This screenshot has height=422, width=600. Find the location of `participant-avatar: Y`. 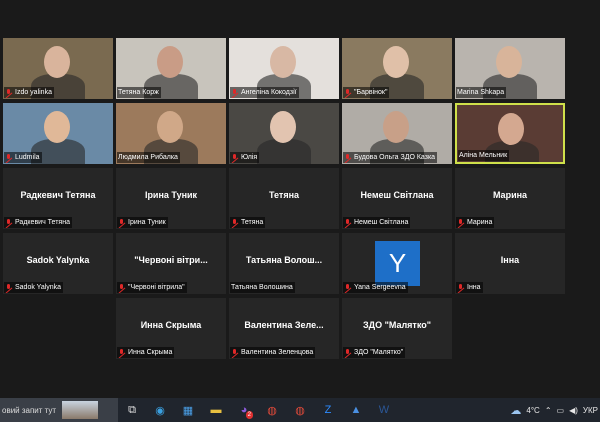

participant-avatar: Y is located at coordinates (397, 263).